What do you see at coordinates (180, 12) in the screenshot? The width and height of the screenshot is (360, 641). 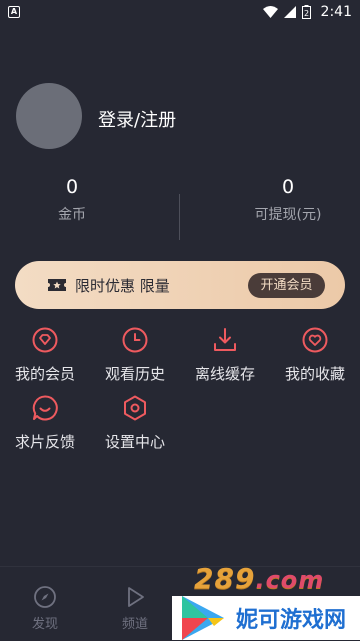 I see `status-bar: A 2 2:41` at bounding box center [180, 12].